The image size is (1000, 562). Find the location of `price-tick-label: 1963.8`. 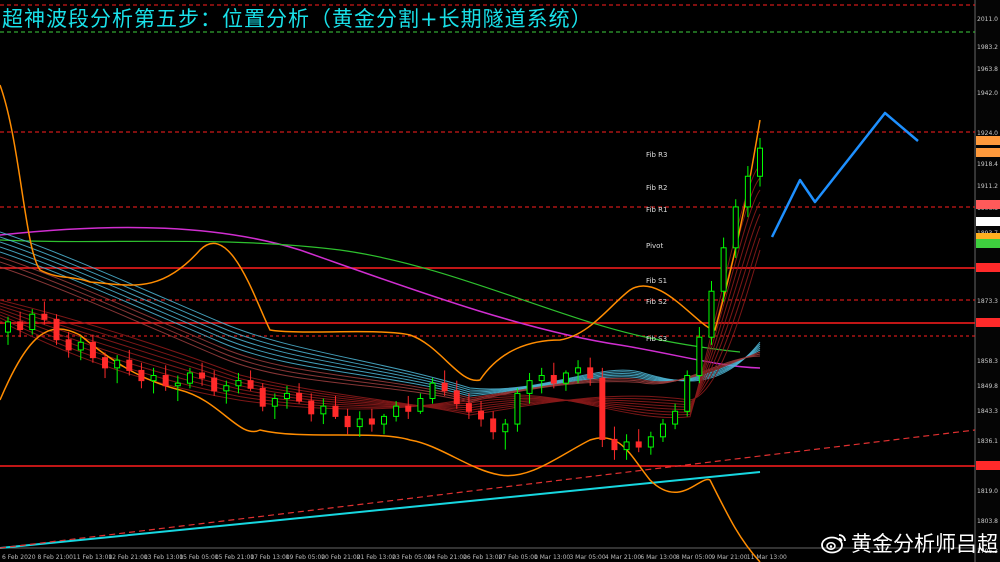

price-tick-label: 1963.8 is located at coordinates (987, 69).